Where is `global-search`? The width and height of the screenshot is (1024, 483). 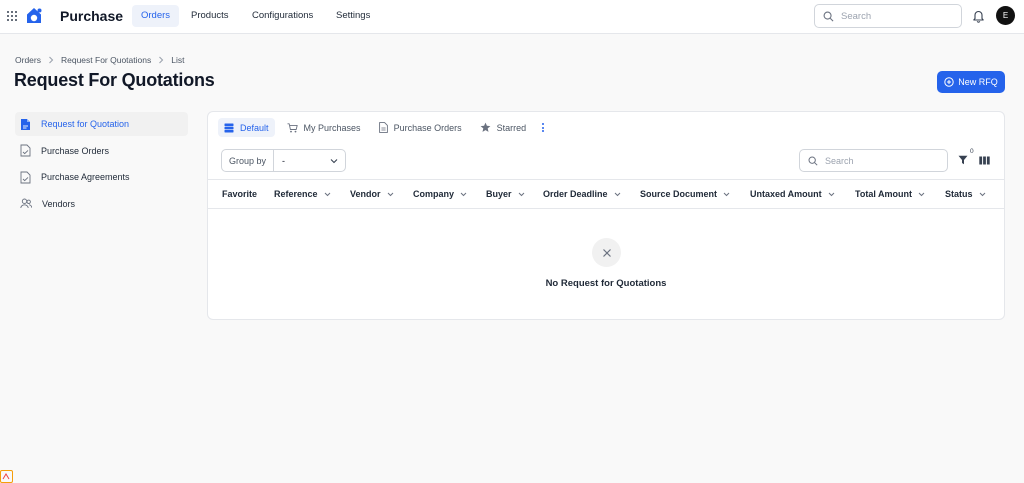
global-search is located at coordinates (888, 16).